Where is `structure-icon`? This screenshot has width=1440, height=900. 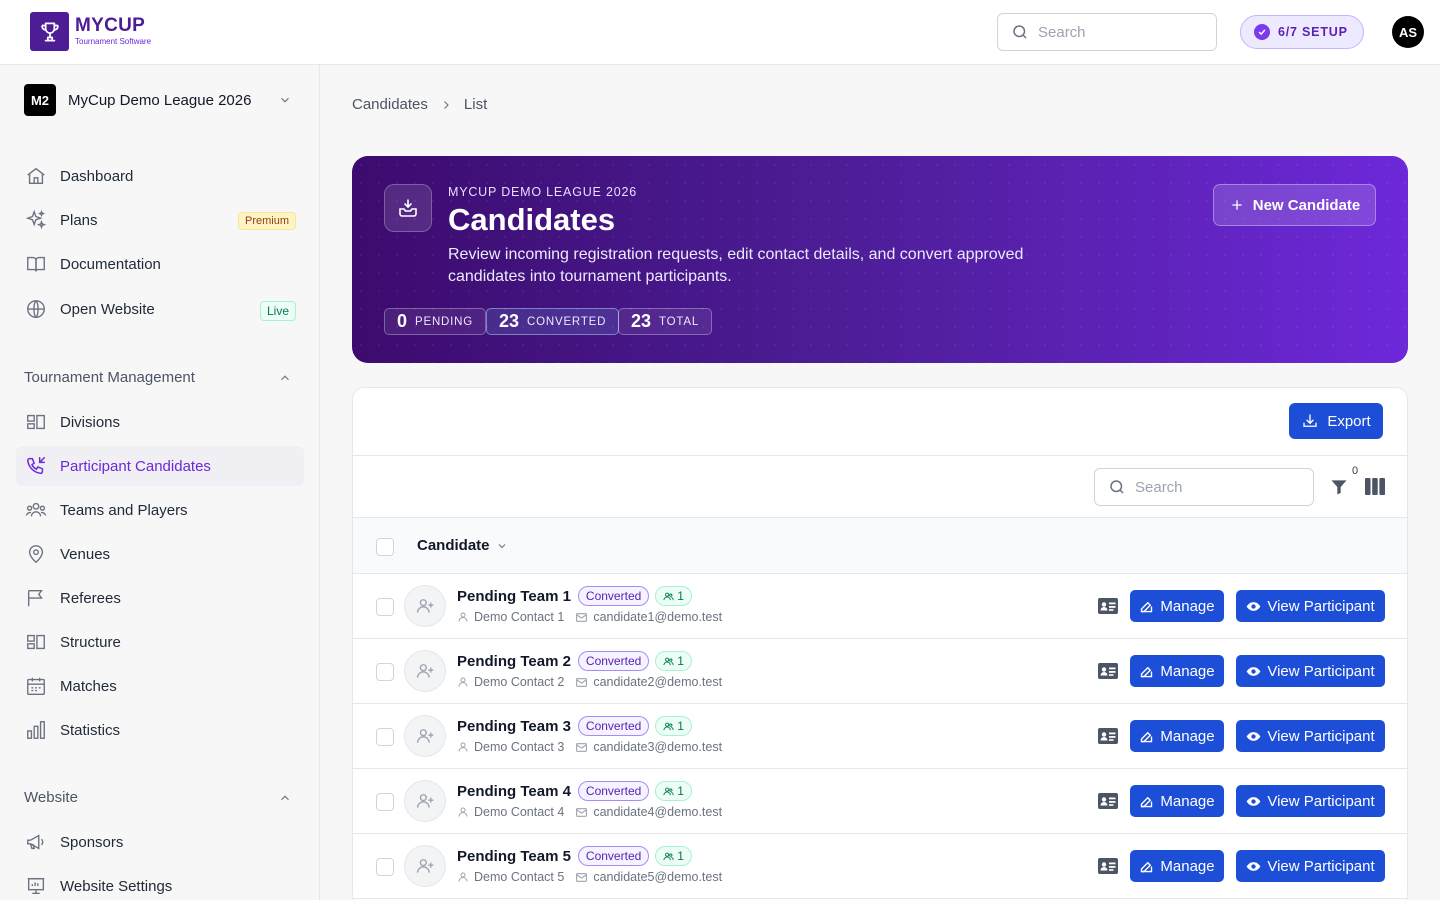 structure-icon is located at coordinates (36, 642).